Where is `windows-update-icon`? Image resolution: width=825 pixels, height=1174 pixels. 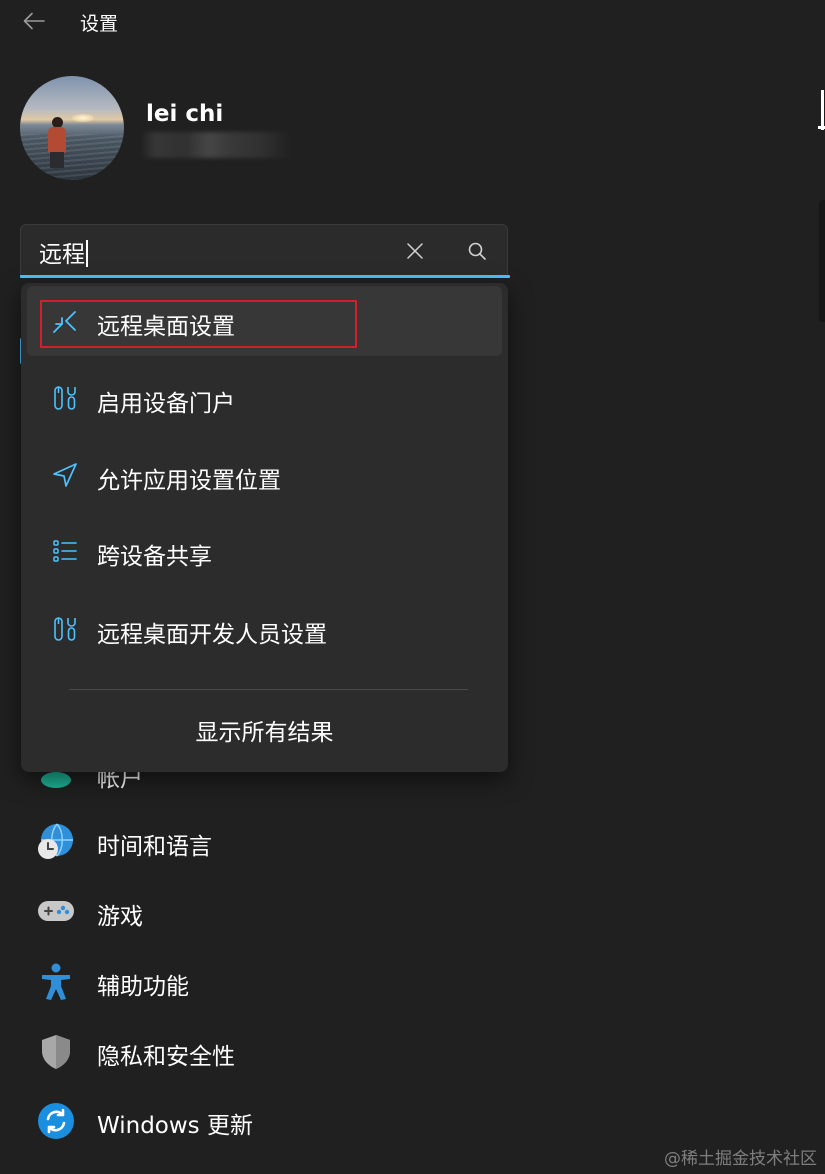 windows-update-icon is located at coordinates (56, 1121).